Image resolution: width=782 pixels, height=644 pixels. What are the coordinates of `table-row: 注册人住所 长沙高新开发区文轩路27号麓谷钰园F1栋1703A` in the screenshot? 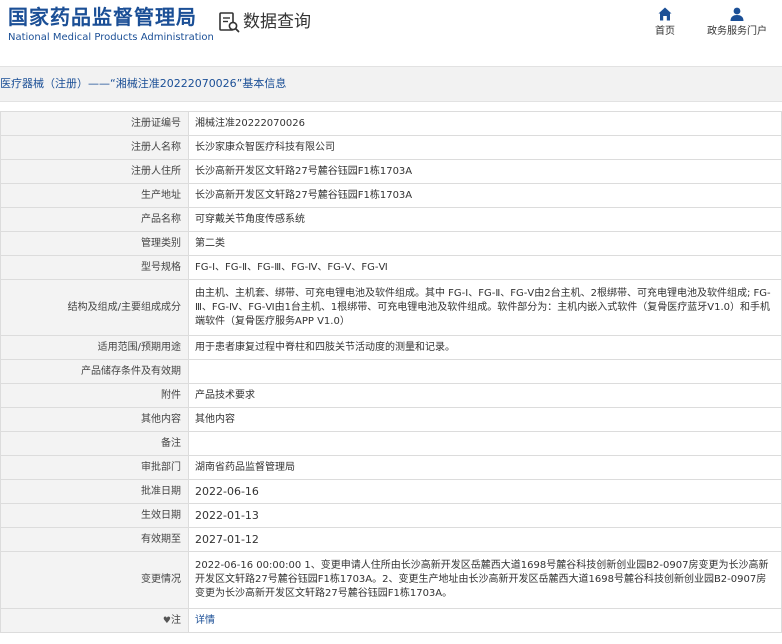 It's located at (391, 171).